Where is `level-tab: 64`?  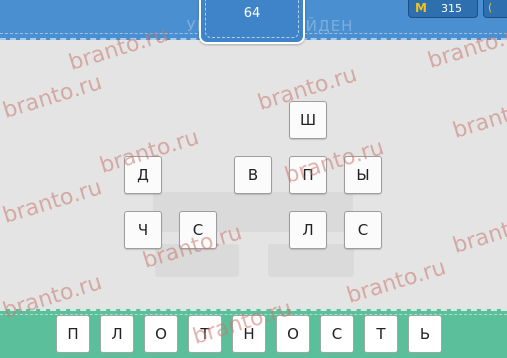 level-tab: 64 is located at coordinates (252, 22).